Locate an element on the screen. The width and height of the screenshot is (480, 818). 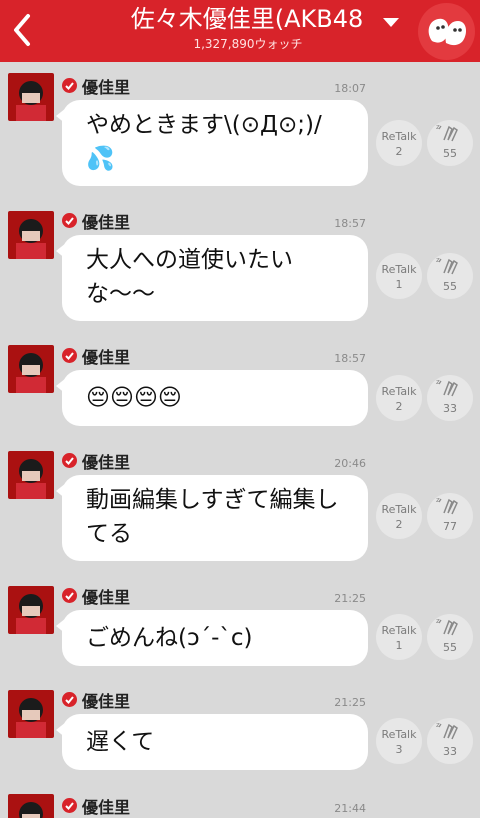
message-bubble: 😔😔😔😔 is located at coordinates (212, 398).